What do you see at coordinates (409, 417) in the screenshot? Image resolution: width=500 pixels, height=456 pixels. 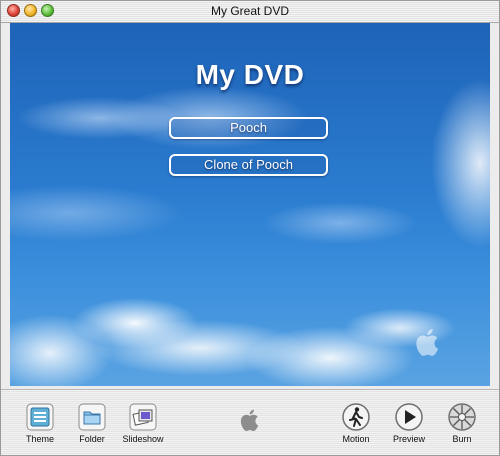 I see `play-icon` at bounding box center [409, 417].